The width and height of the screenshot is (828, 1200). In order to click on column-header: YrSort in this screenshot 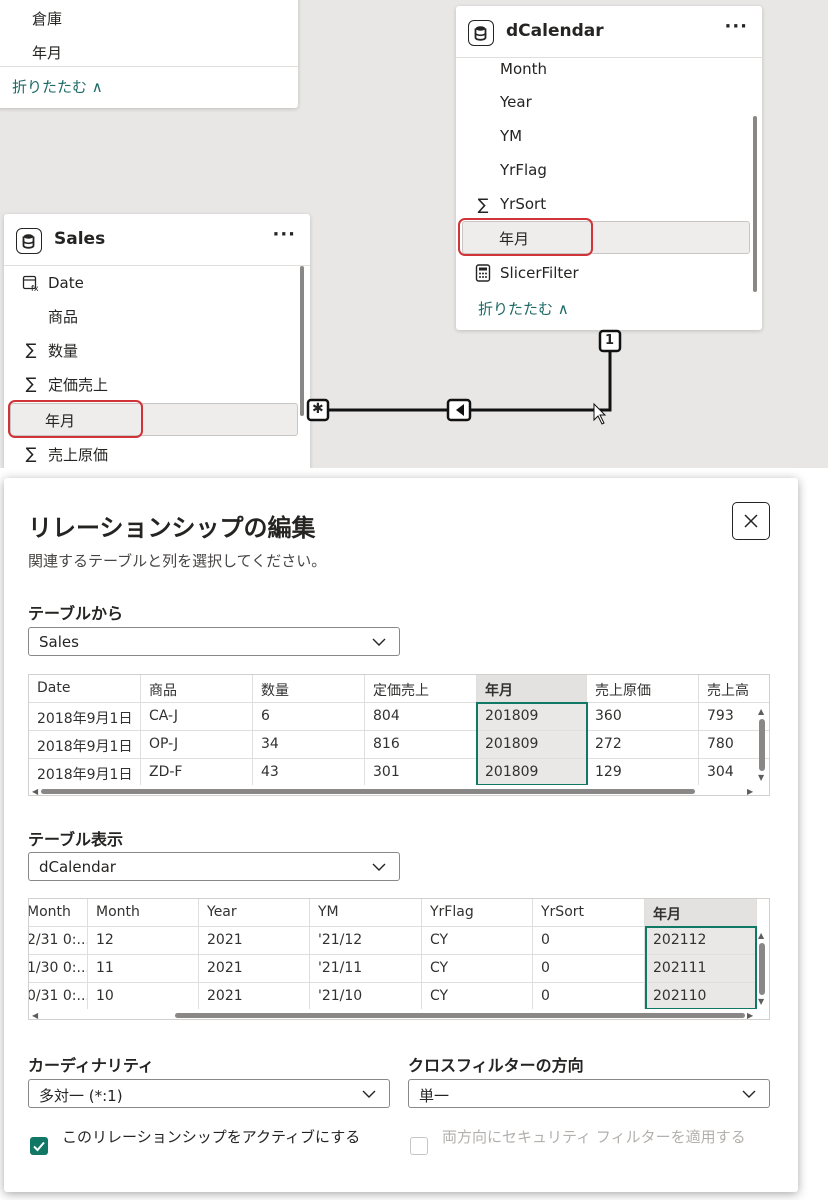, I will do `click(589, 913)`.